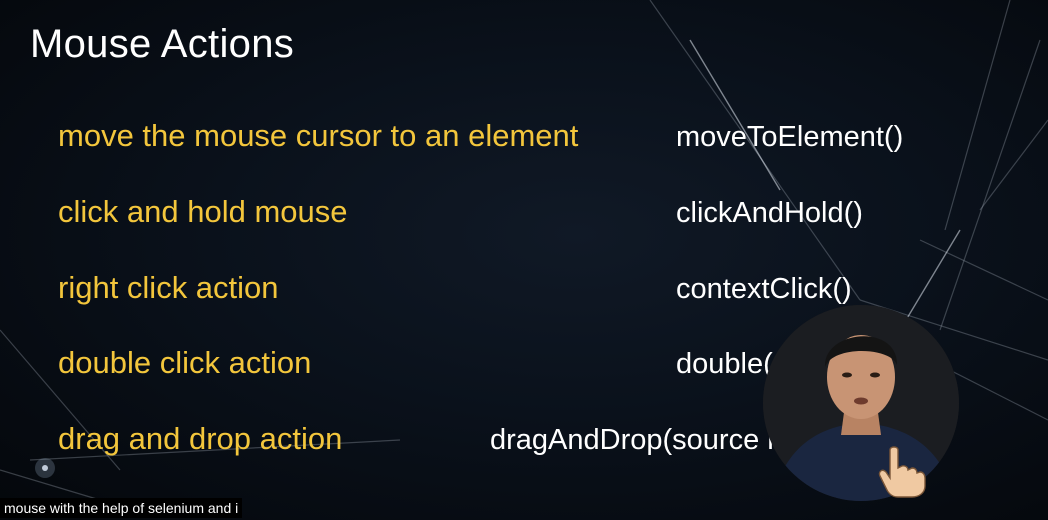  I want to click on action-method-click-and-hold: clickAndHold(), so click(769, 213).